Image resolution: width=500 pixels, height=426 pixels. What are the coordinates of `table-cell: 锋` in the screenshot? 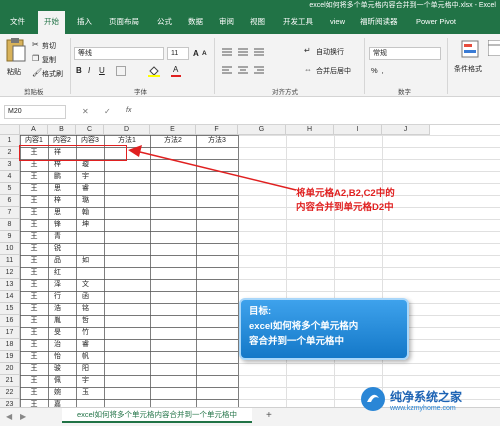 It's located at (62, 225).